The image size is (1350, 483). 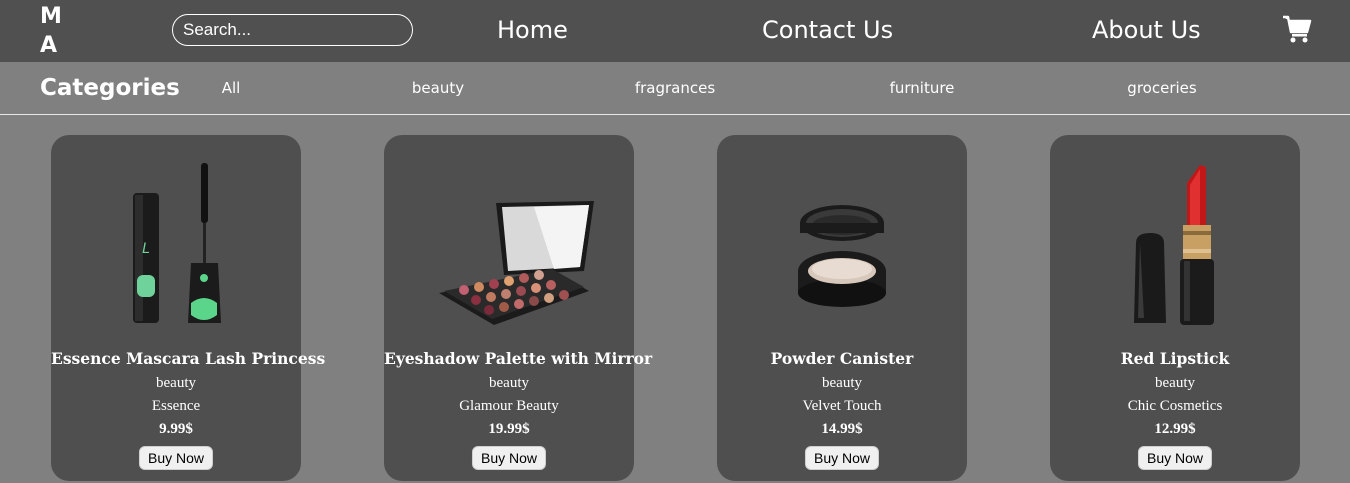 What do you see at coordinates (1174, 245) in the screenshot?
I see `lipstick-icon` at bounding box center [1174, 245].